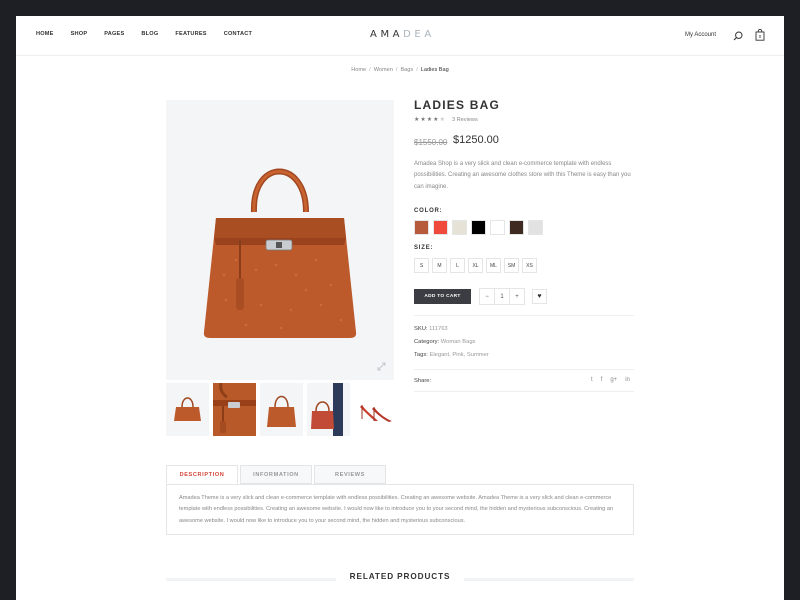 The image size is (800, 600). Describe the element at coordinates (423, 381) in the screenshot. I see `share-label: Share:` at that location.